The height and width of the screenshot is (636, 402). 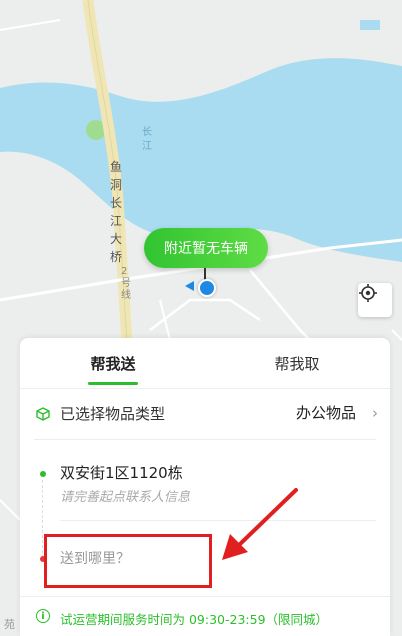 I want to click on river-label: 长江, so click(x=147, y=139).